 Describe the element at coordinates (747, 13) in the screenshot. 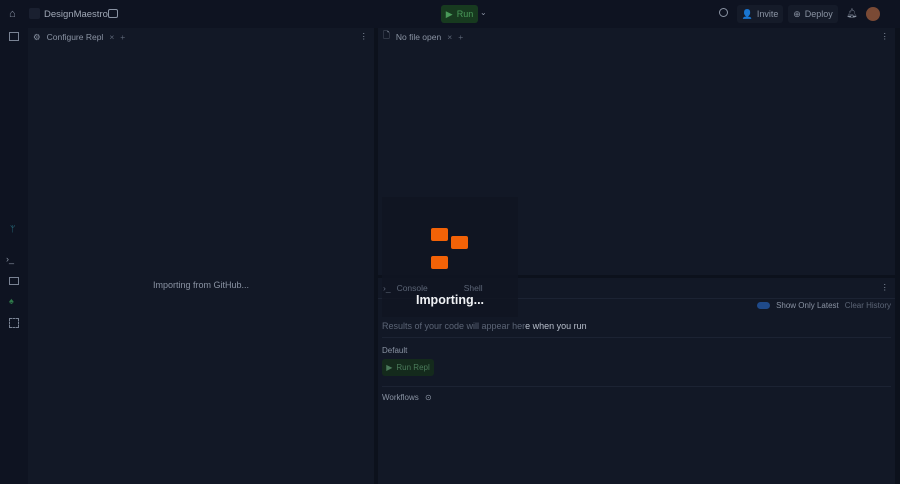

I see `add-user-icon: 👤` at that location.